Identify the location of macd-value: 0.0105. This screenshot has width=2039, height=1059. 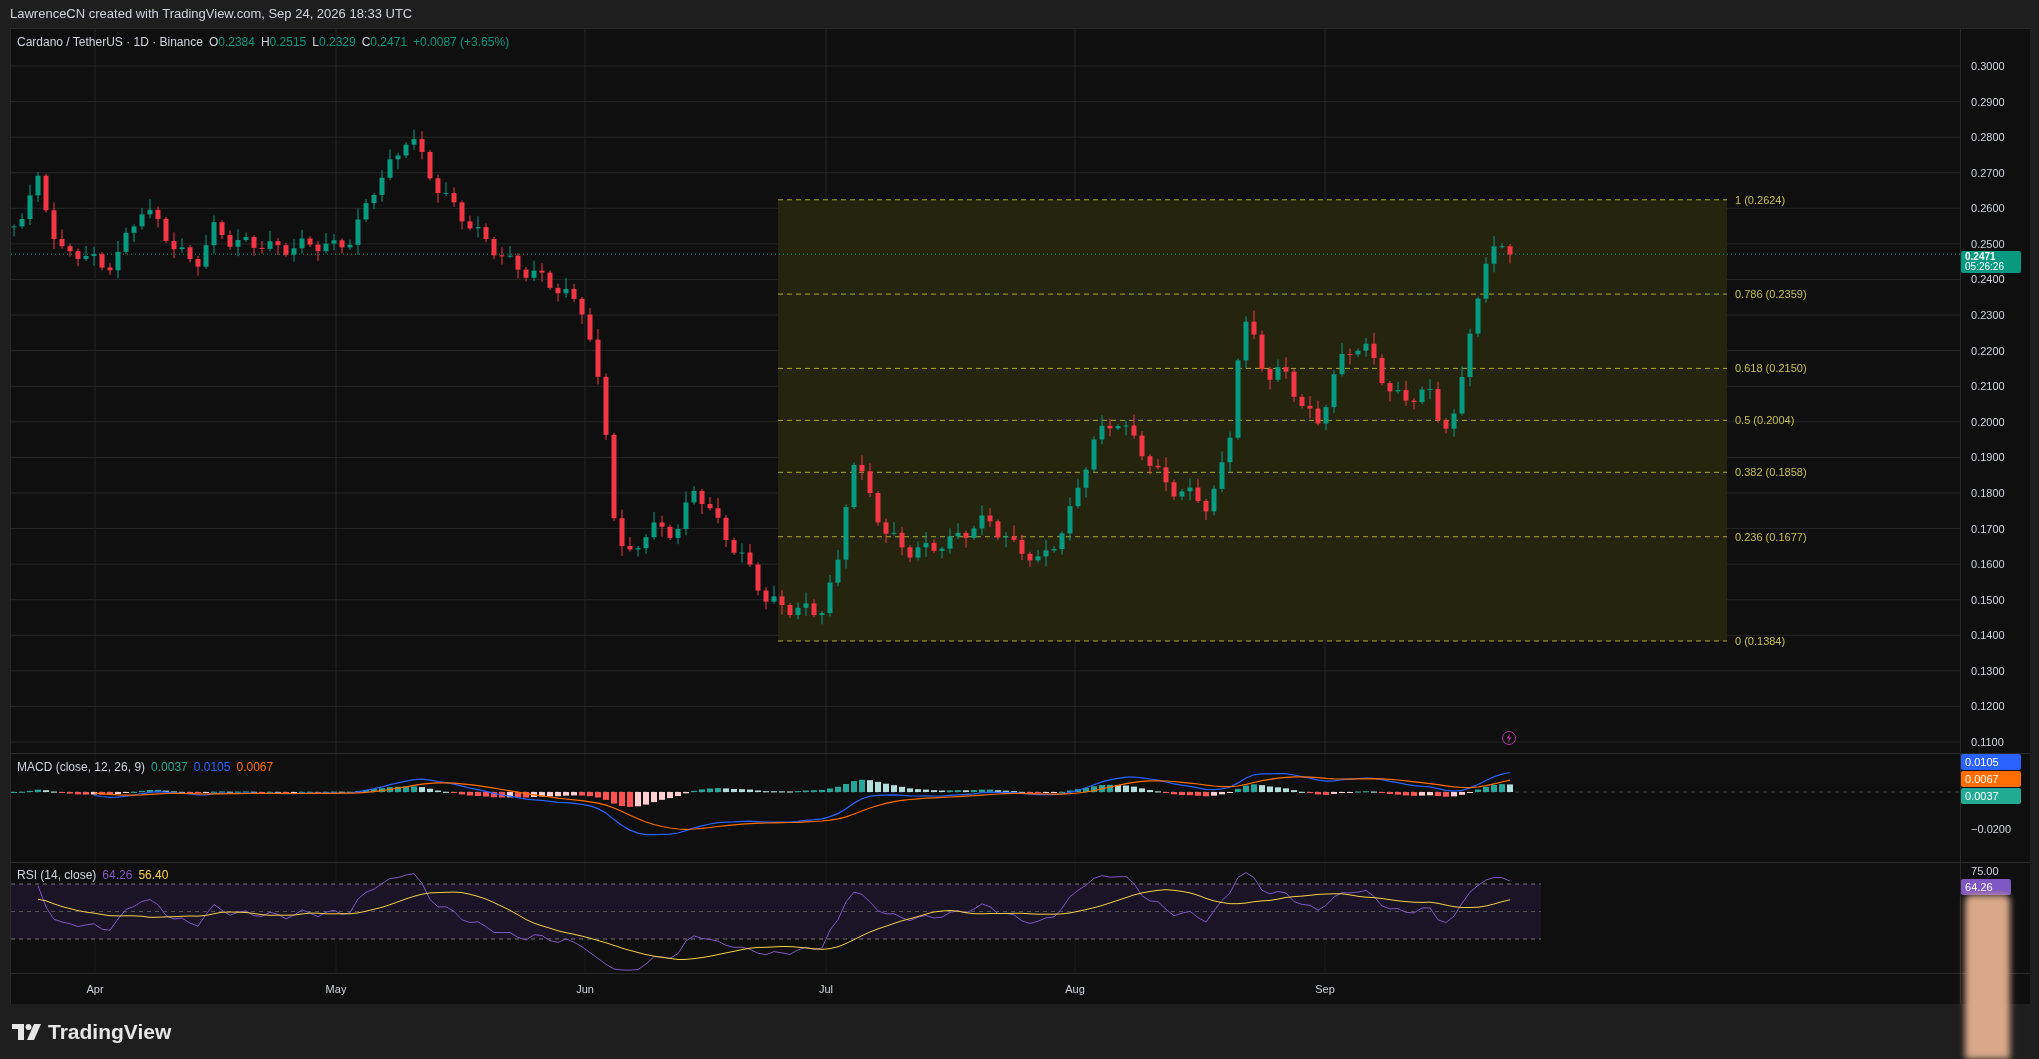
(212, 767).